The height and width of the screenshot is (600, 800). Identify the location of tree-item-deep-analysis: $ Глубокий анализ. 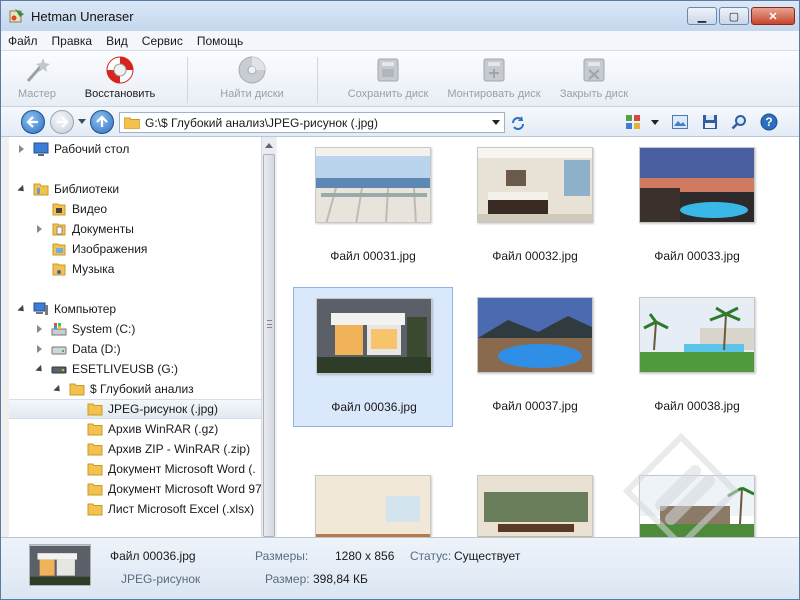
(135, 389).